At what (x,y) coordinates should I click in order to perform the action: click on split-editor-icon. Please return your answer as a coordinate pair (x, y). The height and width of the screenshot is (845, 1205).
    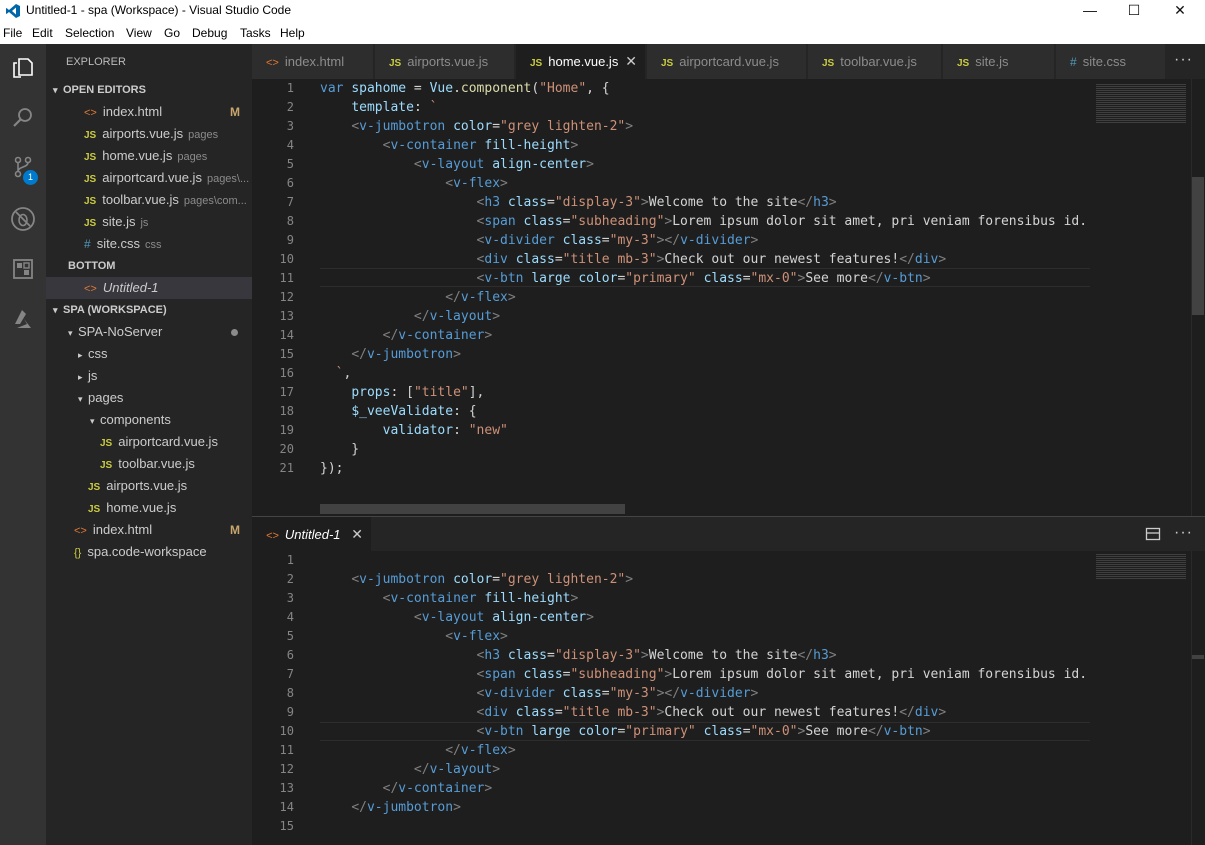
    Looking at the image, I should click on (1153, 535).